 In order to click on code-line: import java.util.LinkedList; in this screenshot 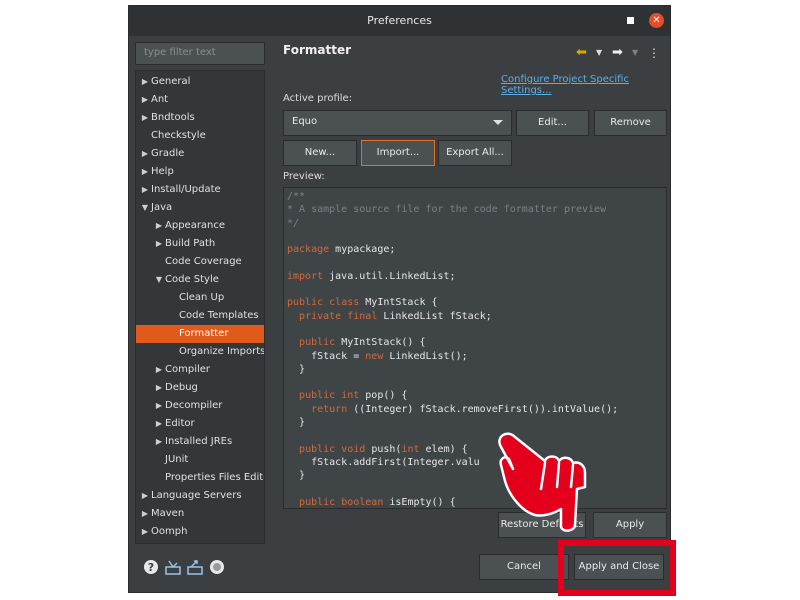, I will do `click(452, 276)`.